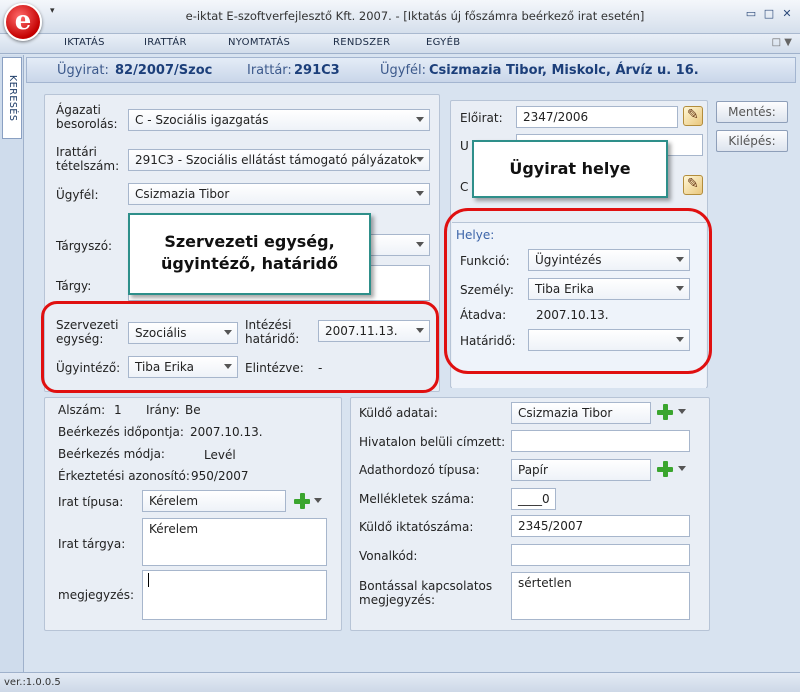 The image size is (800, 692). What do you see at coordinates (565, 289) in the screenshot?
I see `szemely-select-value: Tiba Erika` at bounding box center [565, 289].